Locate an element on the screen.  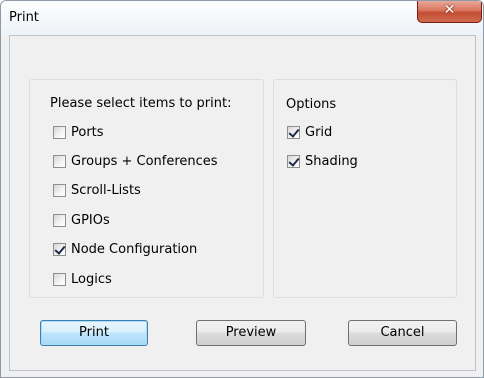
checkbox-groups-conferences: Groups + Conferences is located at coordinates (135, 161).